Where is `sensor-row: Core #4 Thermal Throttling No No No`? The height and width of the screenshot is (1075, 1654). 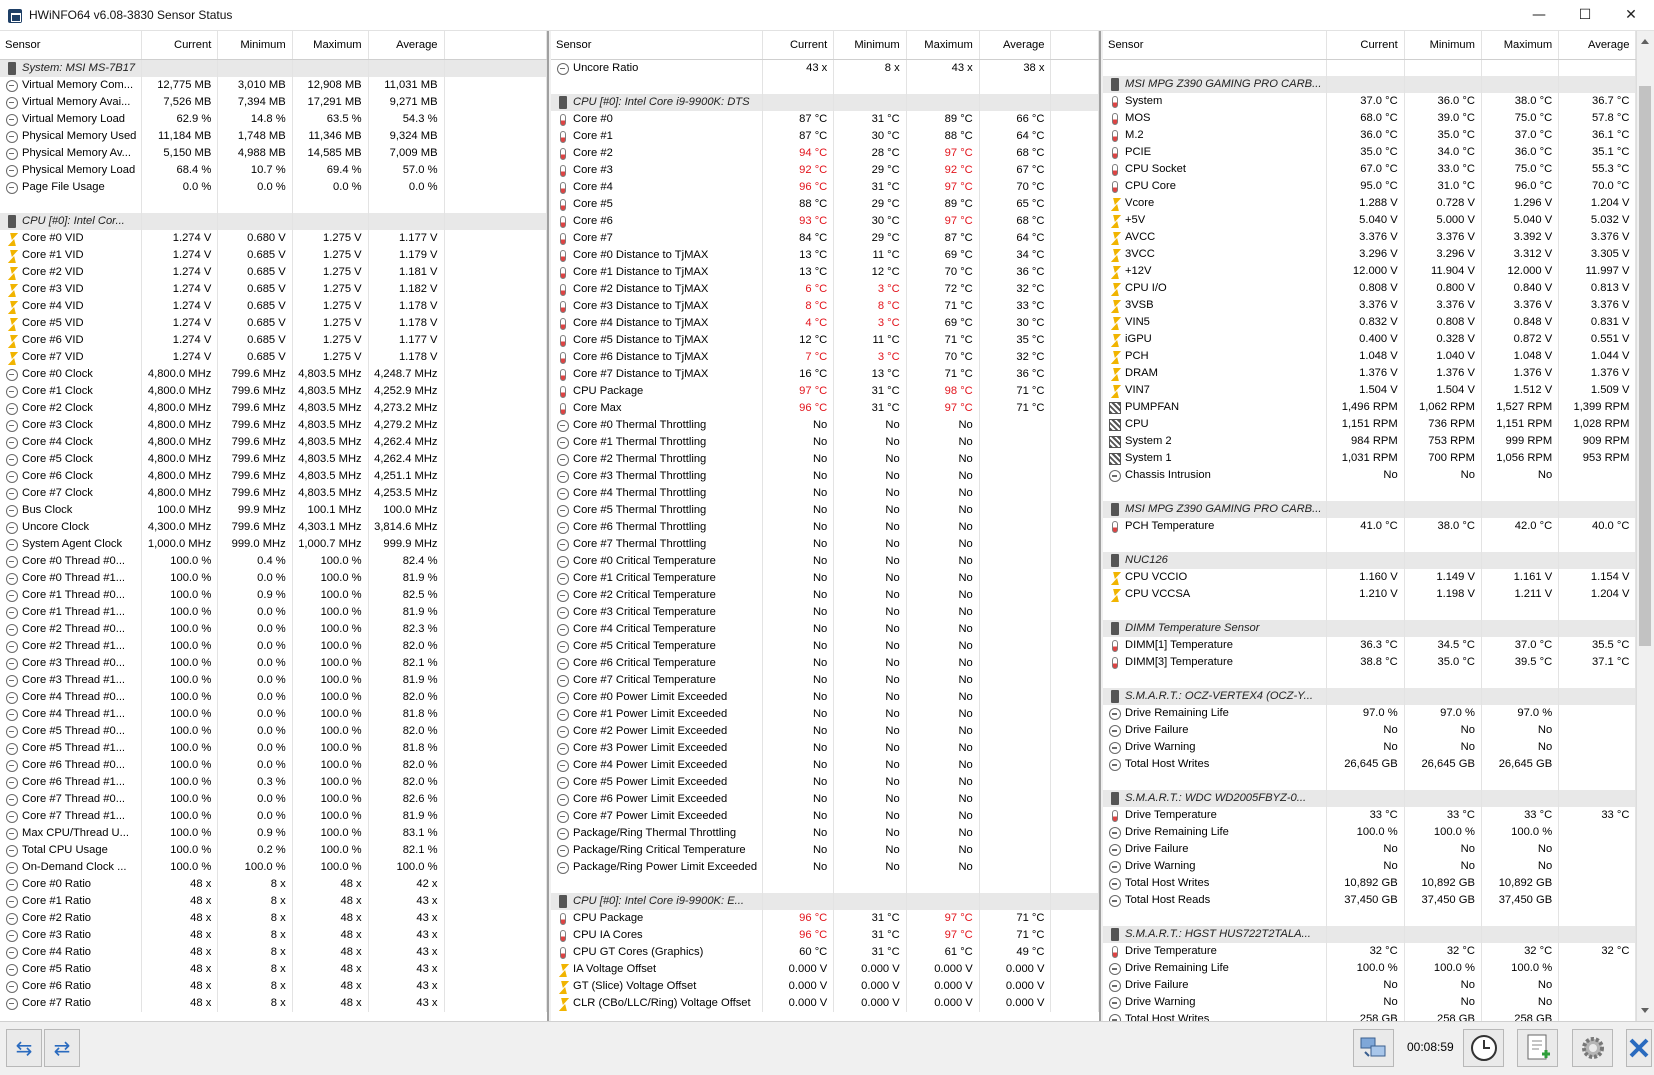 sensor-row: Core #4 Thermal Throttling No No No is located at coordinates (825, 493).